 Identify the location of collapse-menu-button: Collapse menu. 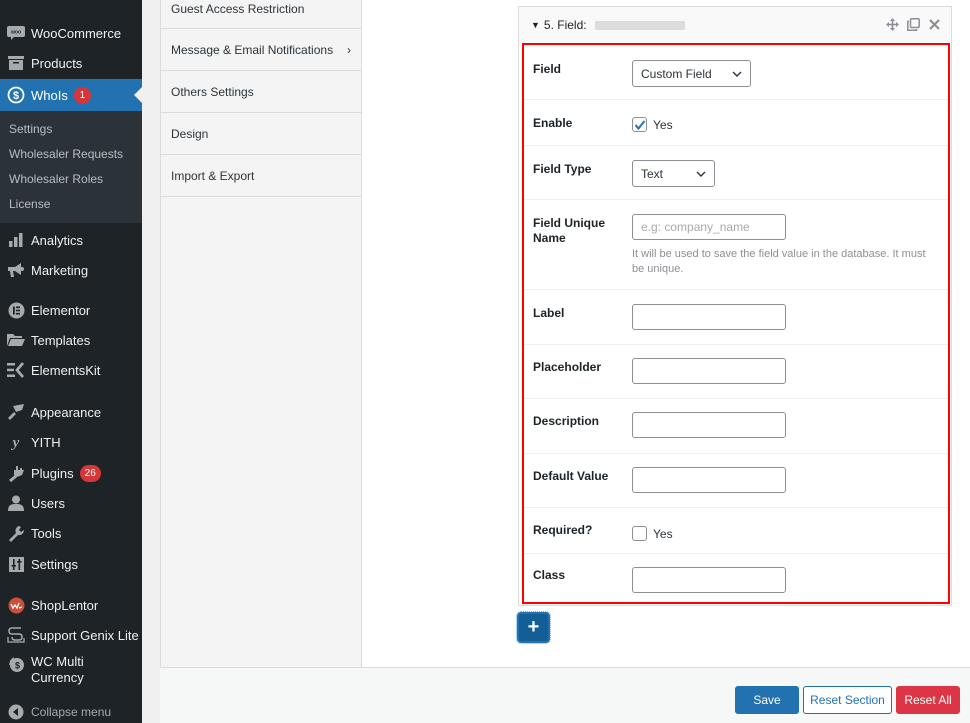
(71, 710).